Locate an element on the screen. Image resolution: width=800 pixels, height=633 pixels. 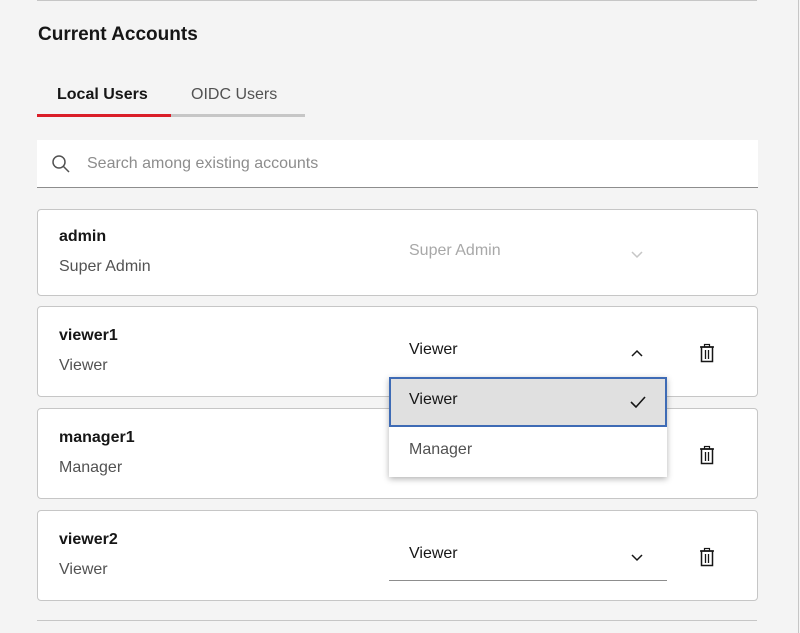
role-select: Viewer is located at coordinates (528, 557).